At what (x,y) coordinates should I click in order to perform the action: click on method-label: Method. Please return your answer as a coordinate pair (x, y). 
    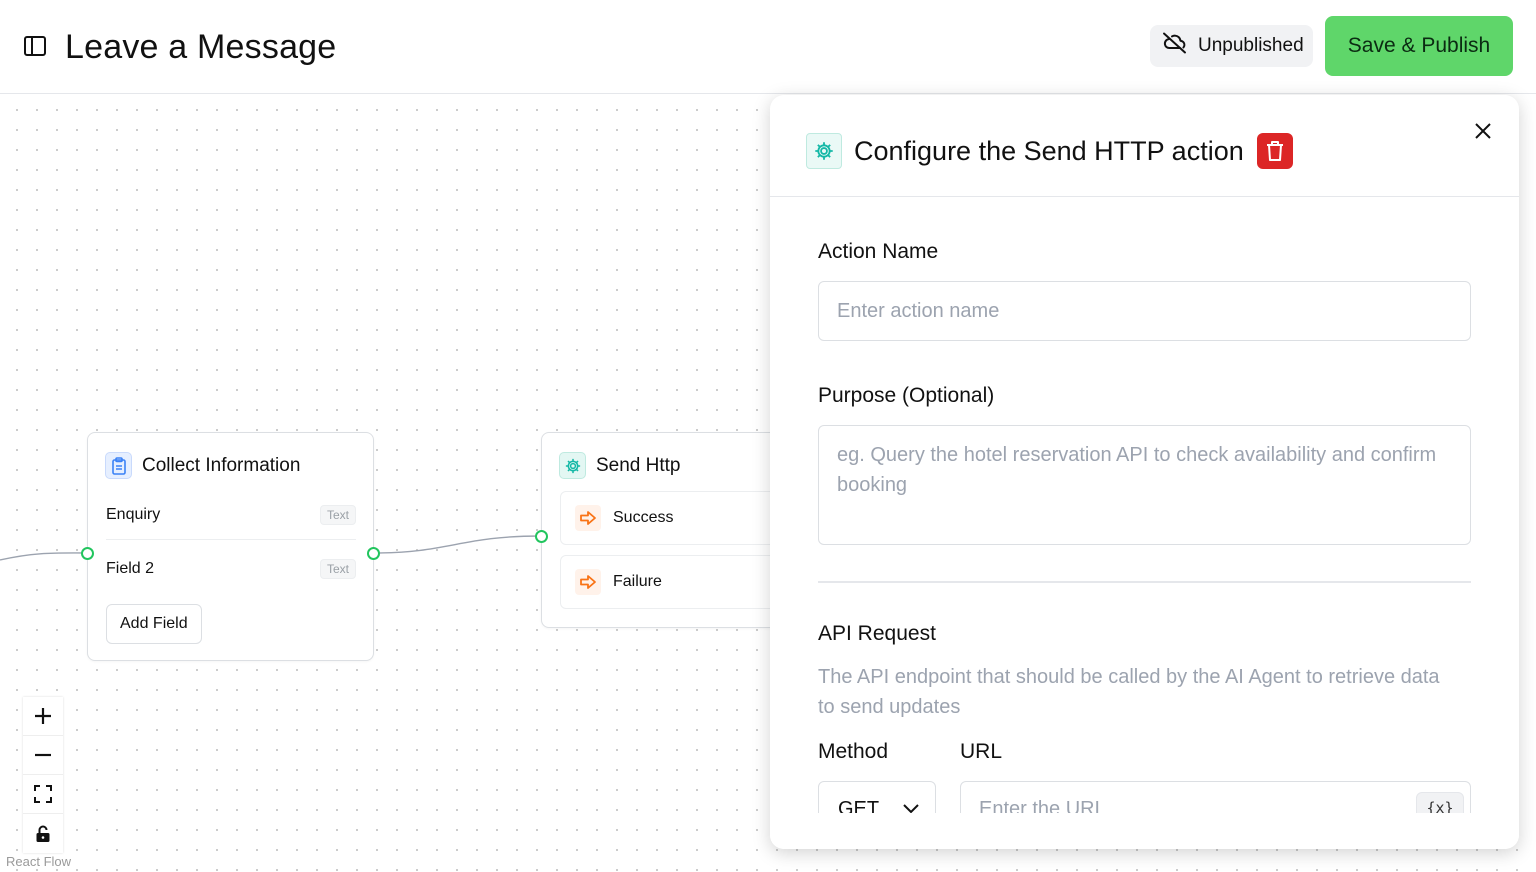
    Looking at the image, I should click on (853, 751).